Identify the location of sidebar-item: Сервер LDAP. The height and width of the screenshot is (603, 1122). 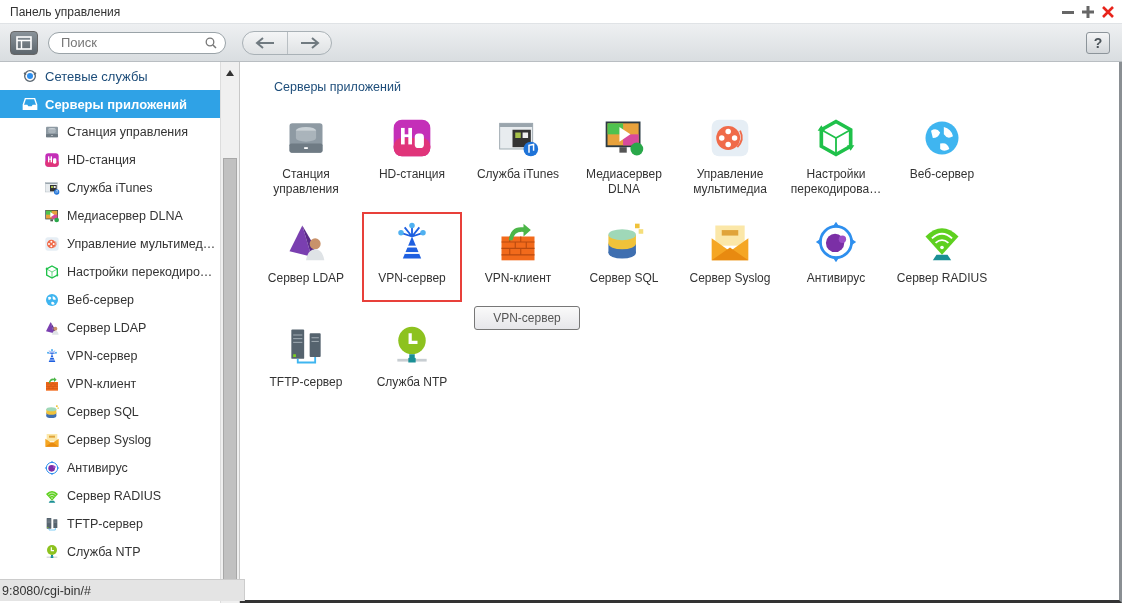
(110, 328).